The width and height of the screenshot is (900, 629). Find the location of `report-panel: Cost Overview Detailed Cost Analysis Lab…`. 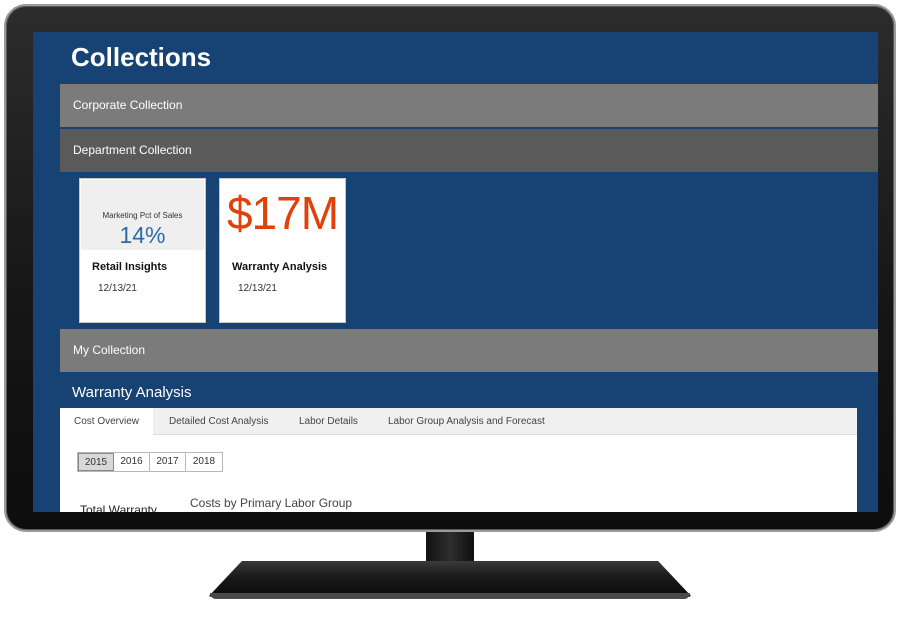

report-panel: Cost Overview Detailed Cost Analysis Lab… is located at coordinates (458, 460).